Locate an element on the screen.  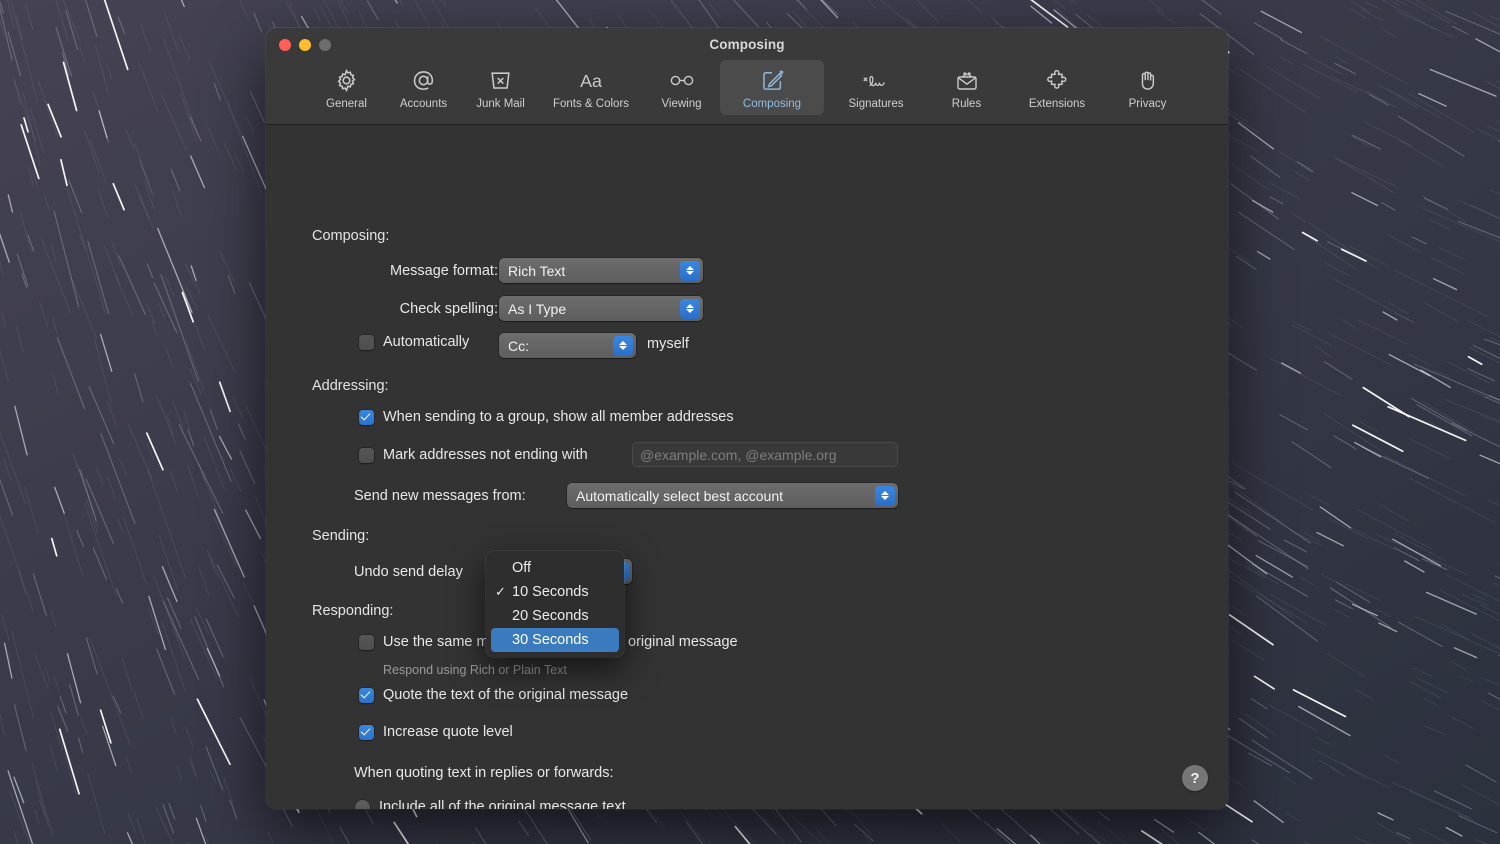
menu-item-20-seconds-label: 20 Seconds is located at coordinates (550, 616).